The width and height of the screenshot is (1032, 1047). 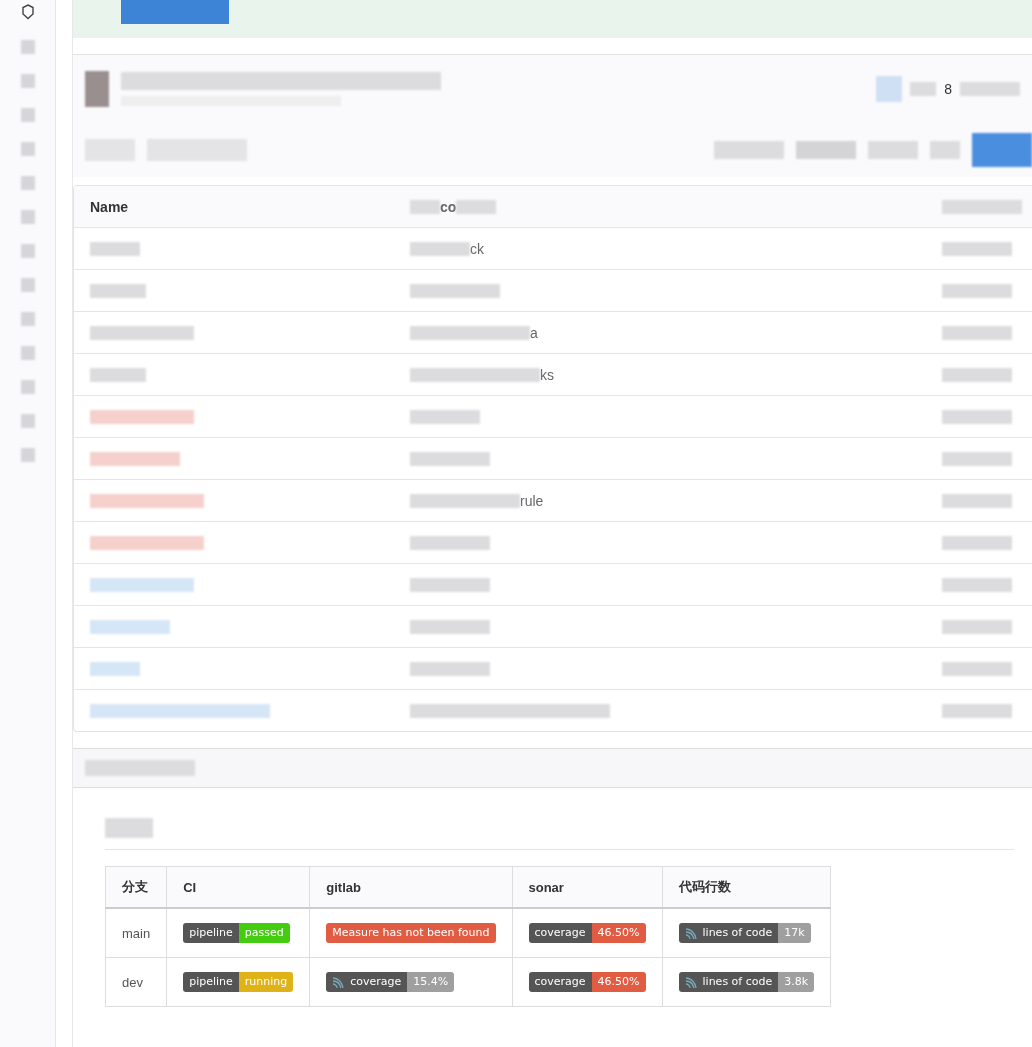 I want to click on column-header: co, so click(x=448, y=206).